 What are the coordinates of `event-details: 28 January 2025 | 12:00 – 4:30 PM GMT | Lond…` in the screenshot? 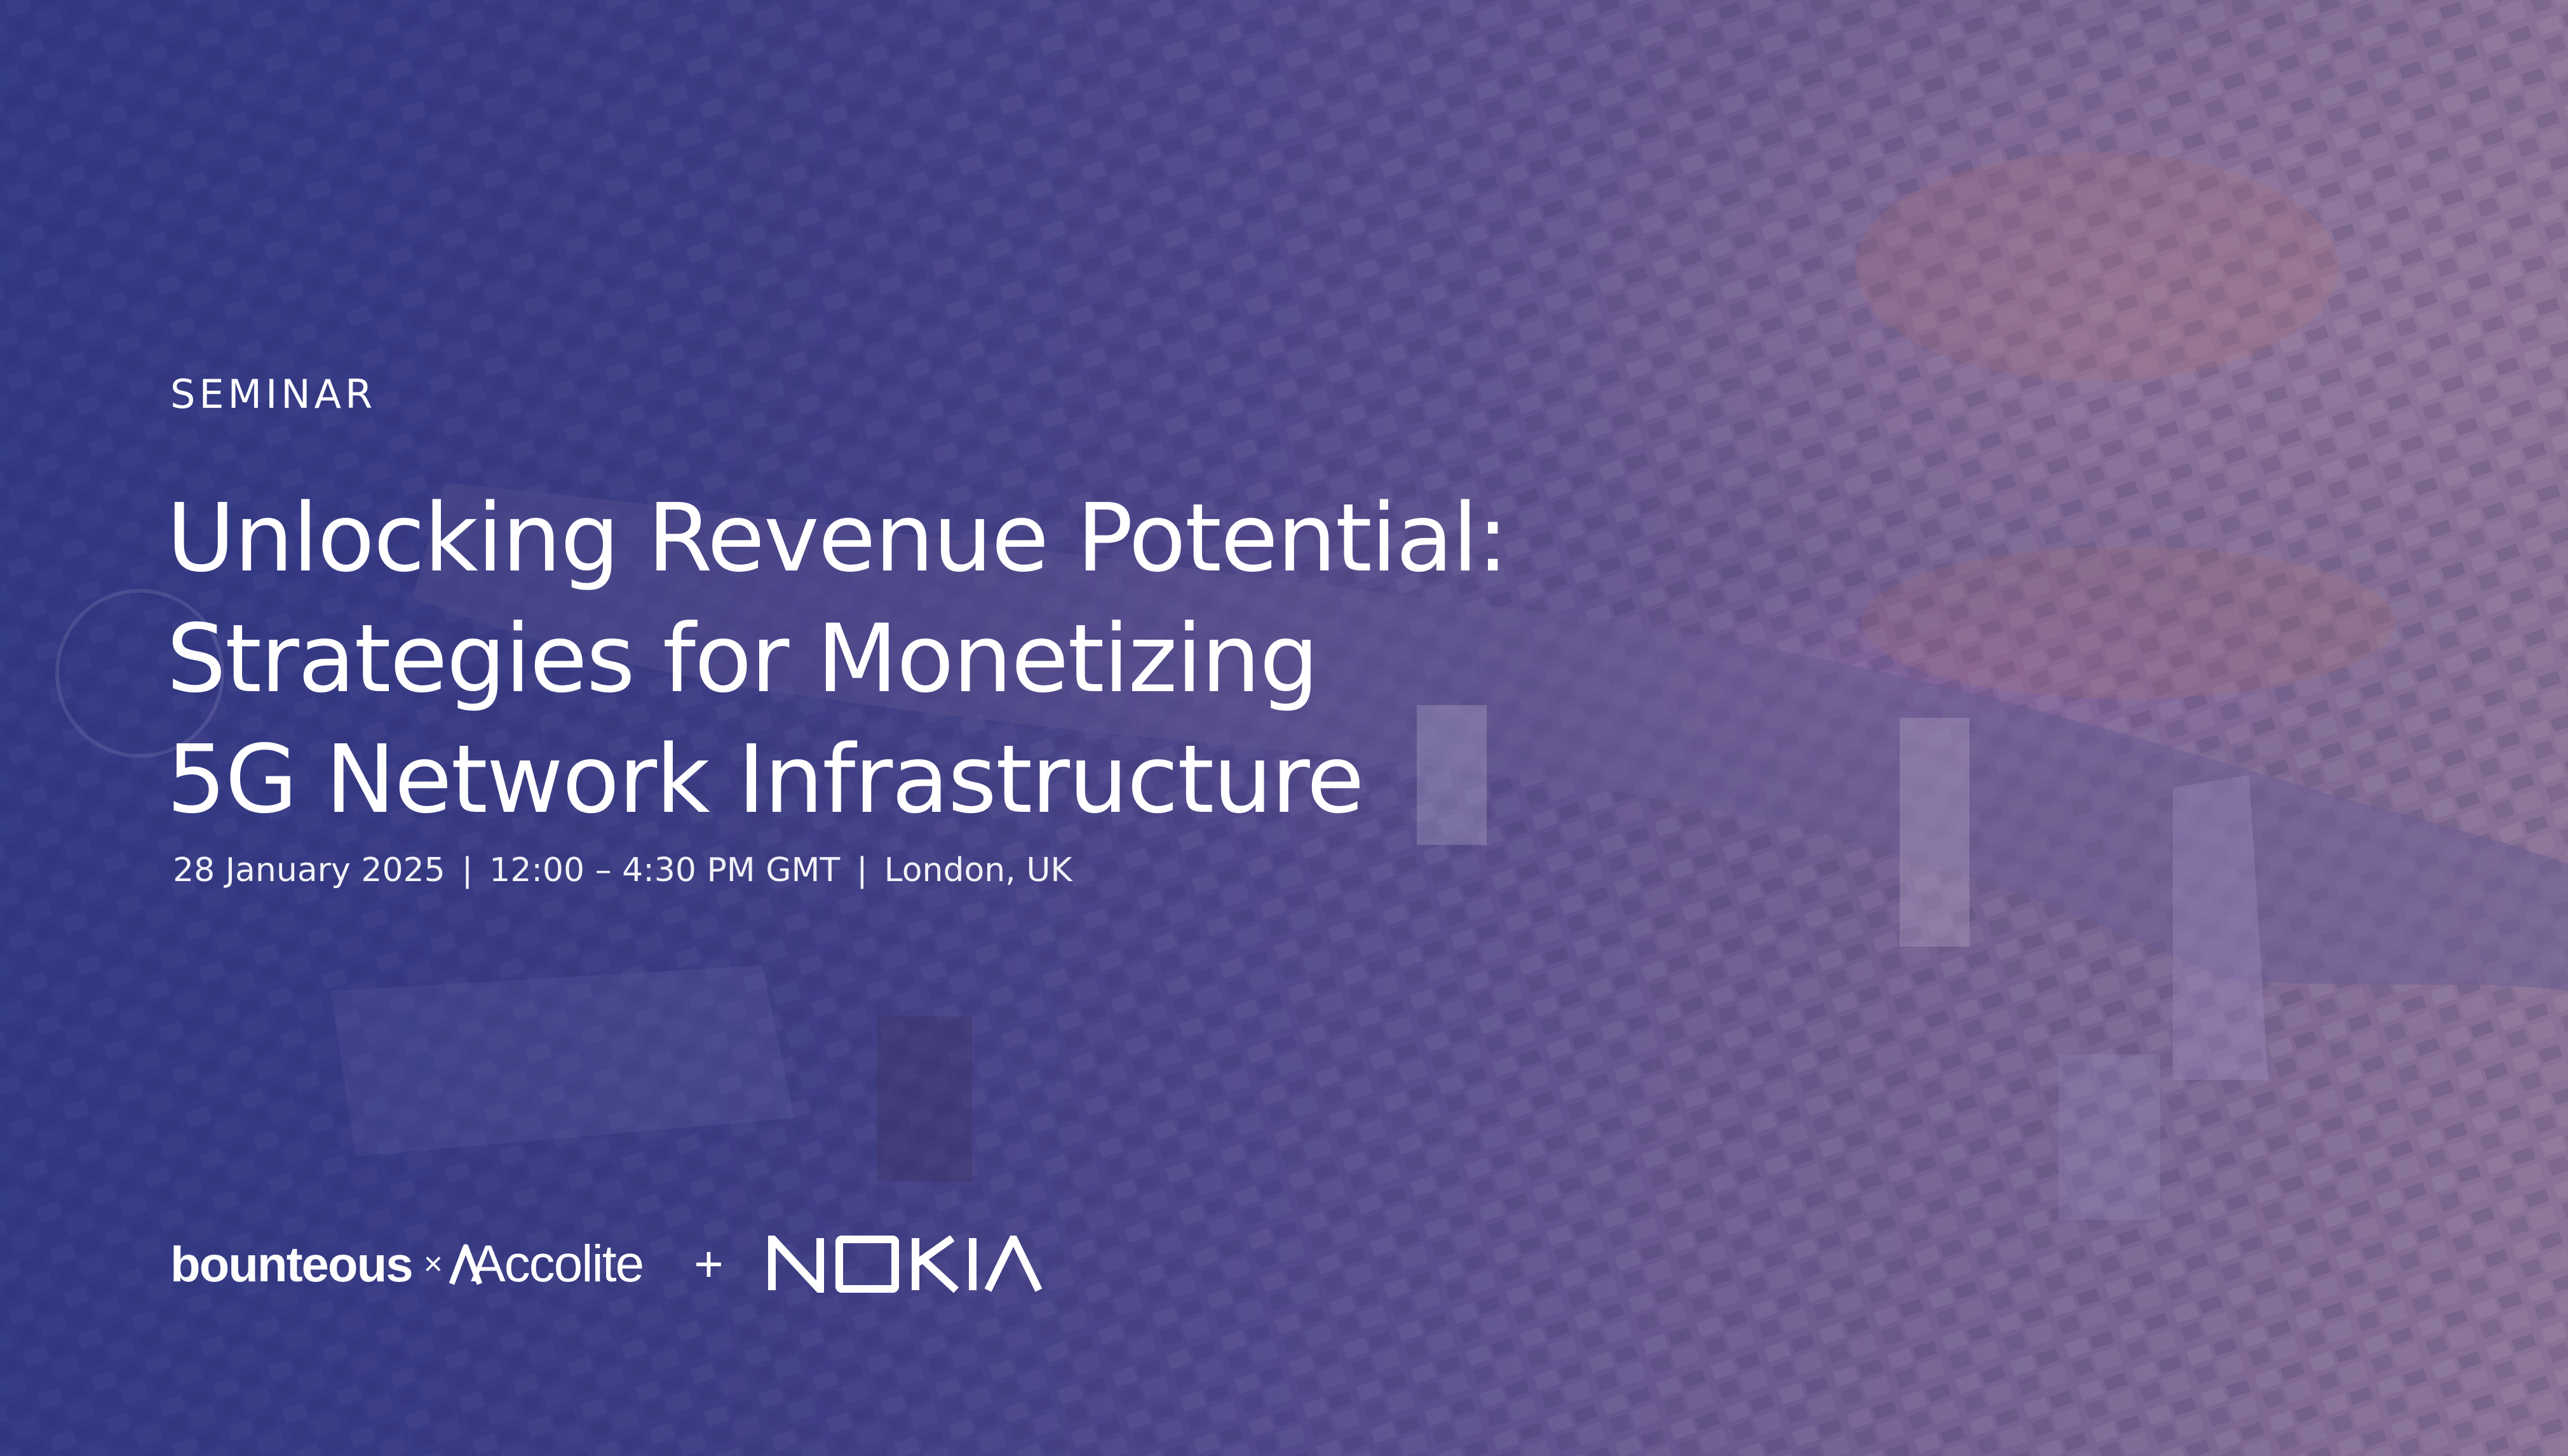 It's located at (622, 870).